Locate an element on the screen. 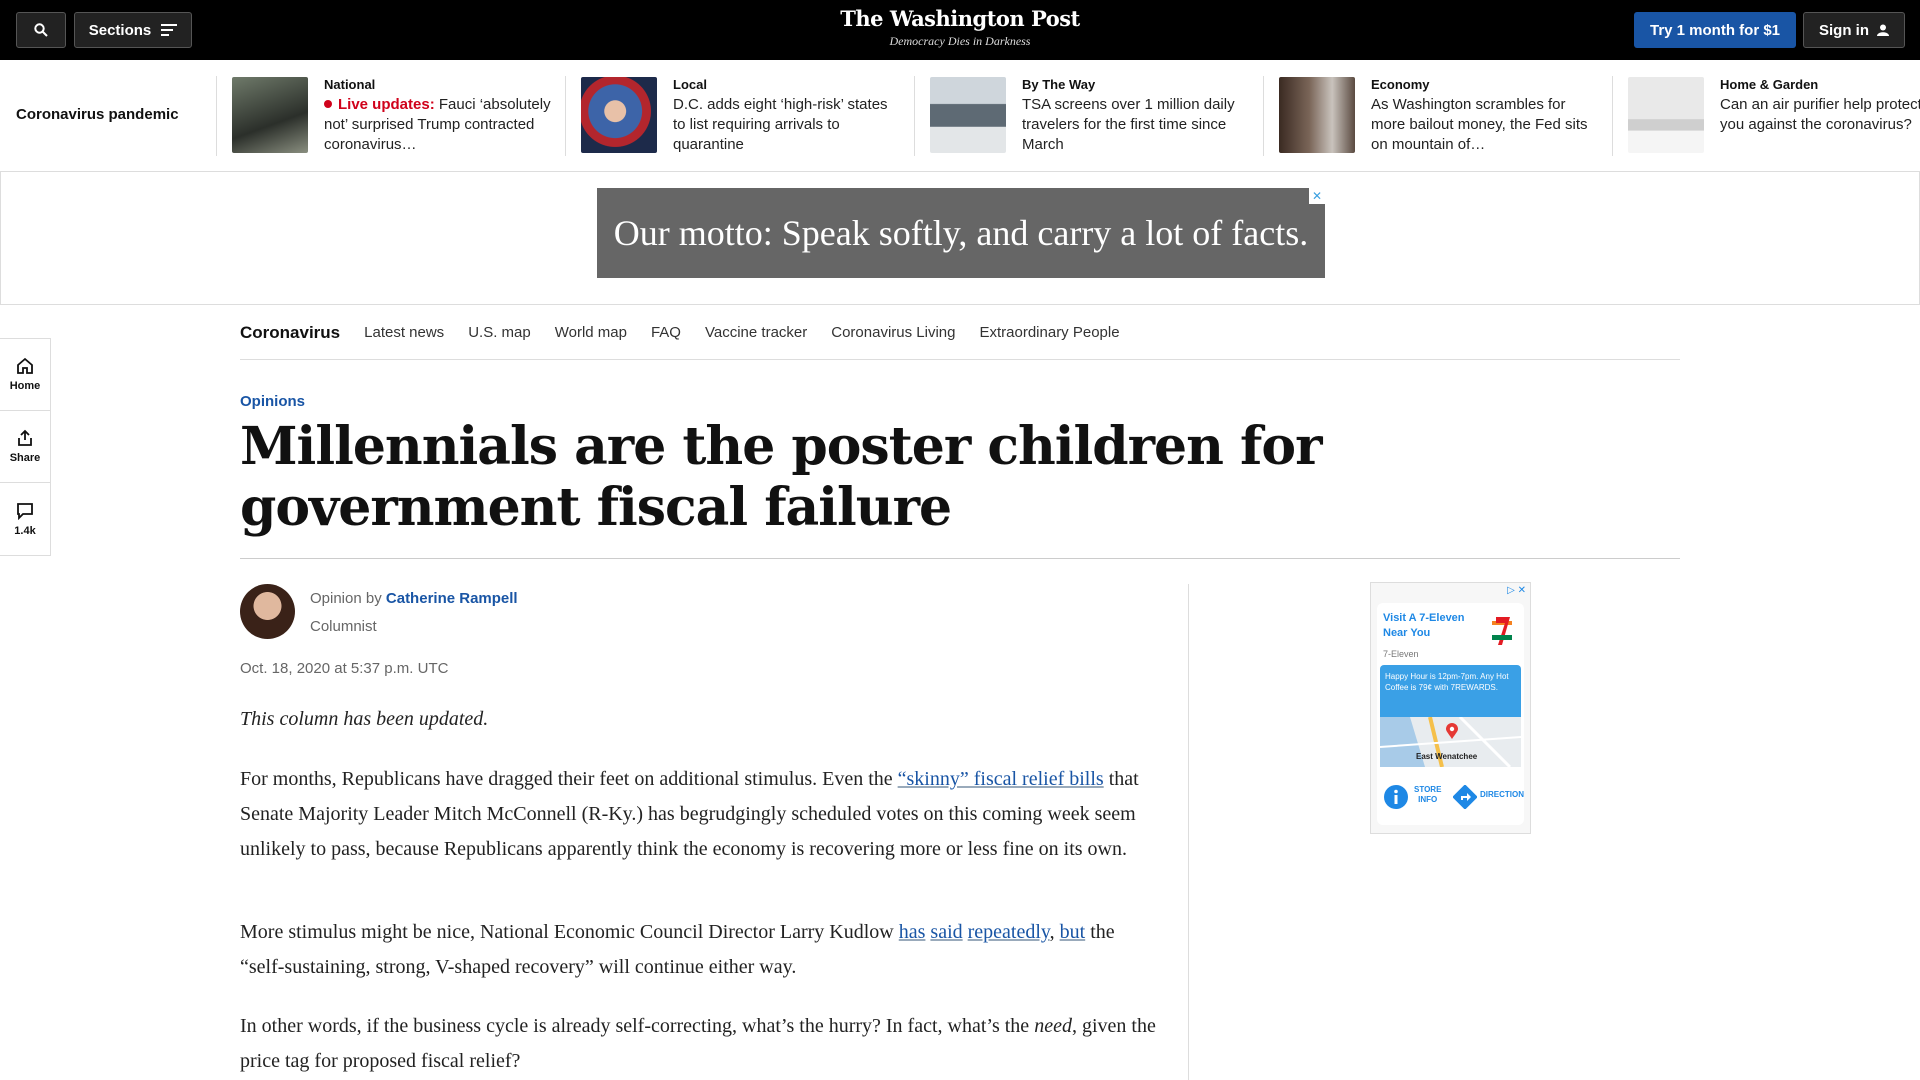 Image resolution: width=1920 pixels, height=1080 pixels. inline-link: repeatedly is located at coordinates (1009, 932).